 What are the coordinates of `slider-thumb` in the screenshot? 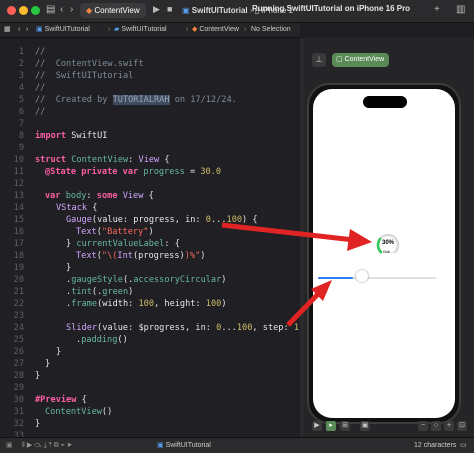 It's located at (362, 276).